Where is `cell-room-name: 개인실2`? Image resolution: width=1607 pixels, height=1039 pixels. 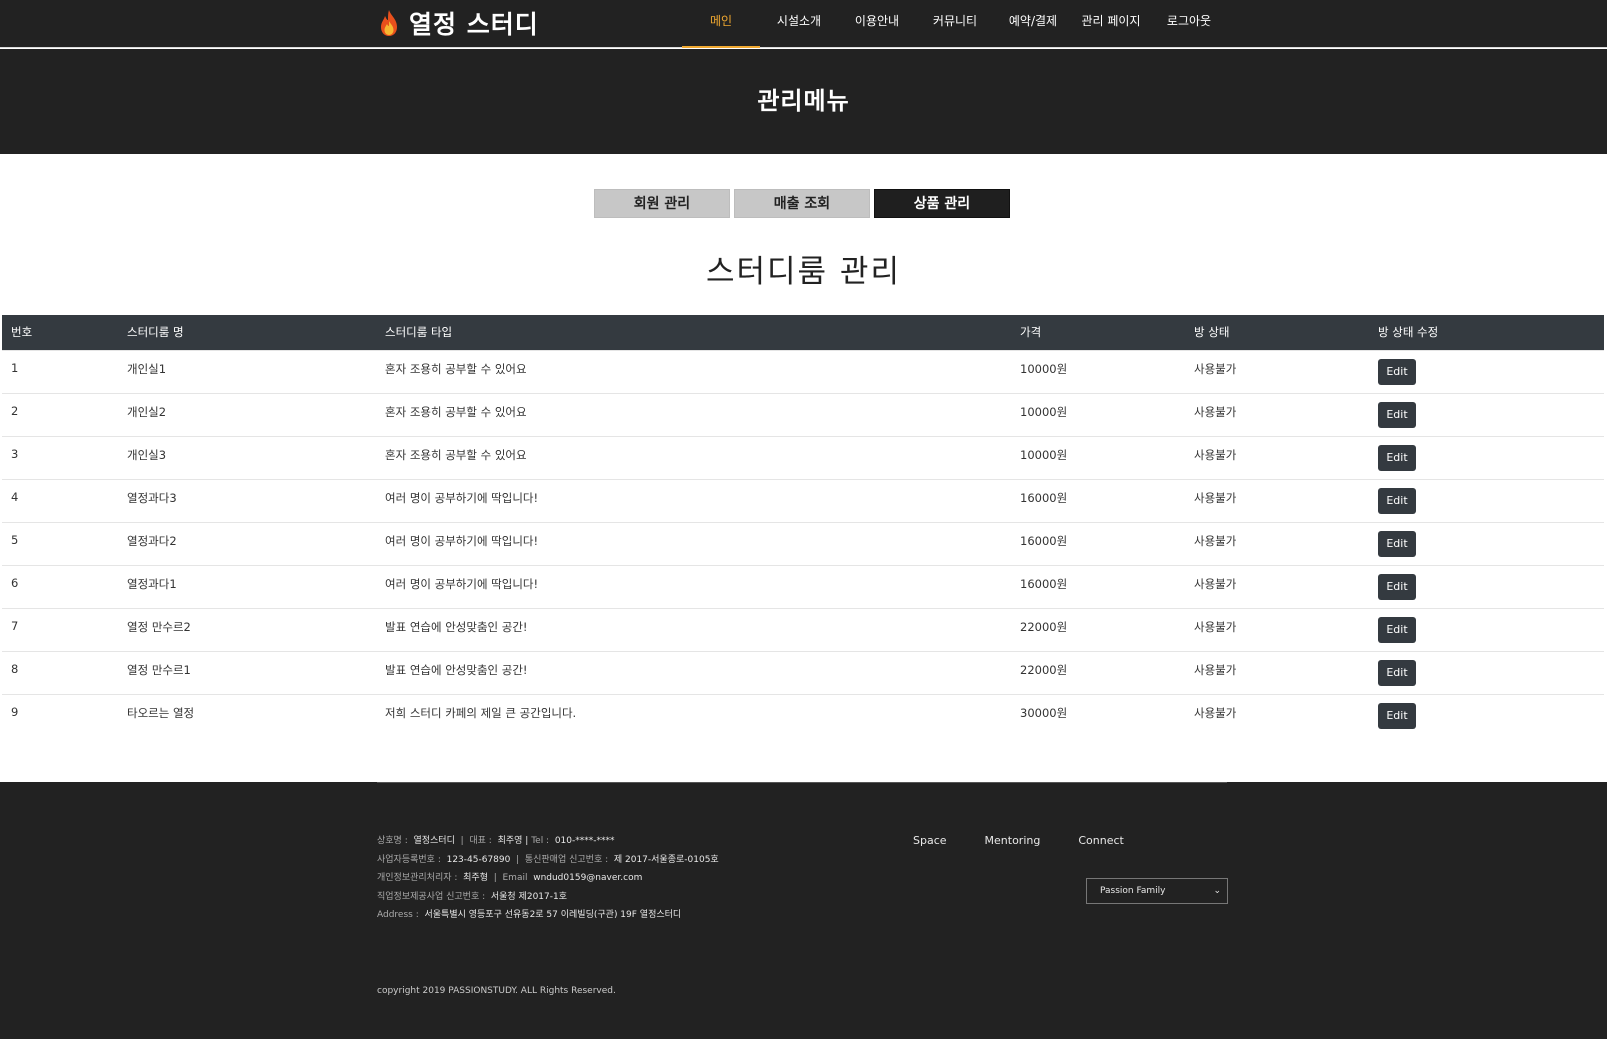 cell-room-name: 개인실2 is located at coordinates (247, 414).